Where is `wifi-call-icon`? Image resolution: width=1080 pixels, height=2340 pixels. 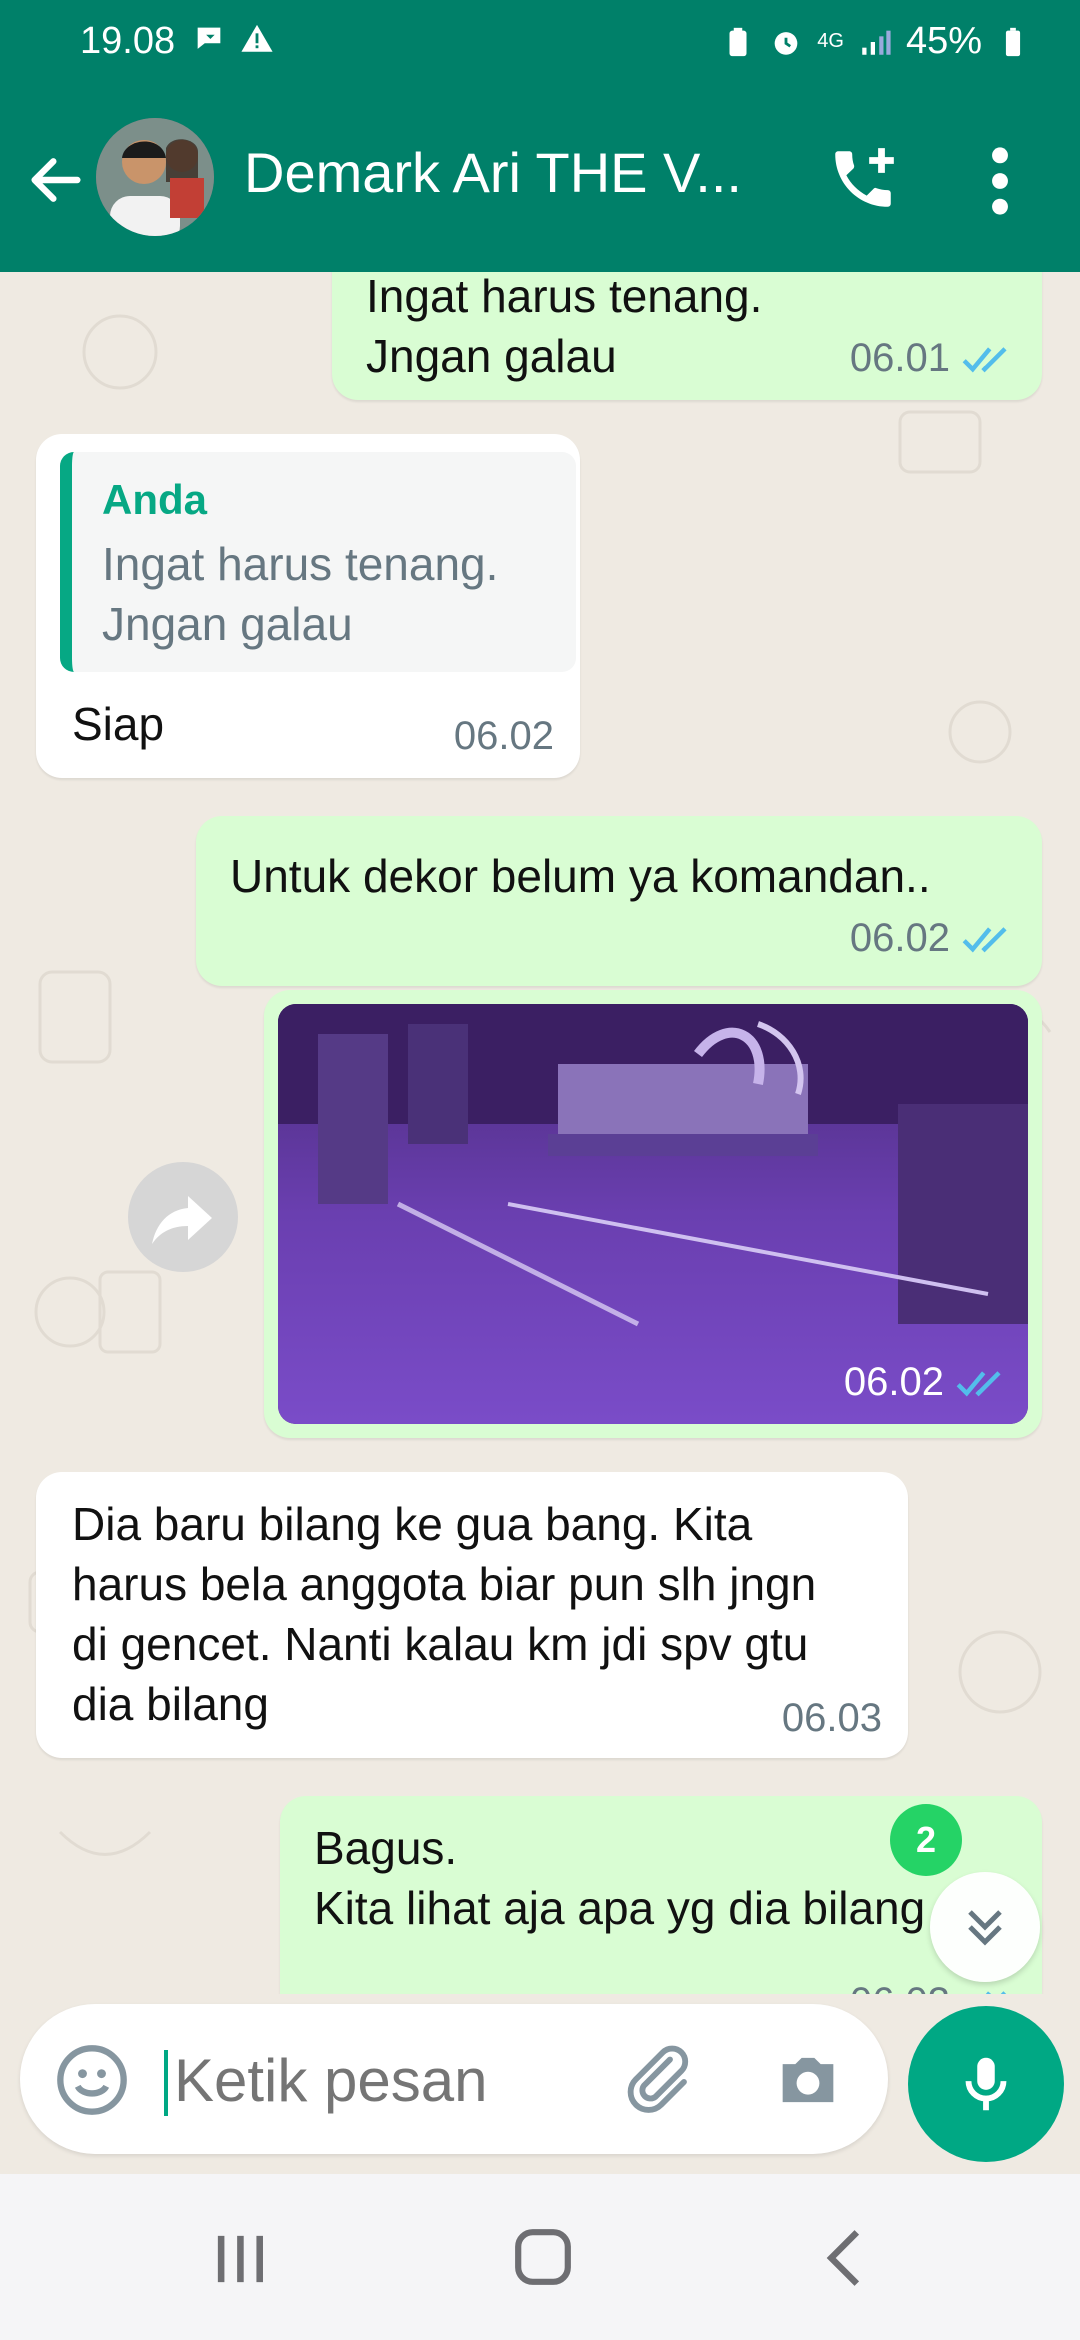 wifi-call-icon is located at coordinates (209, 38).